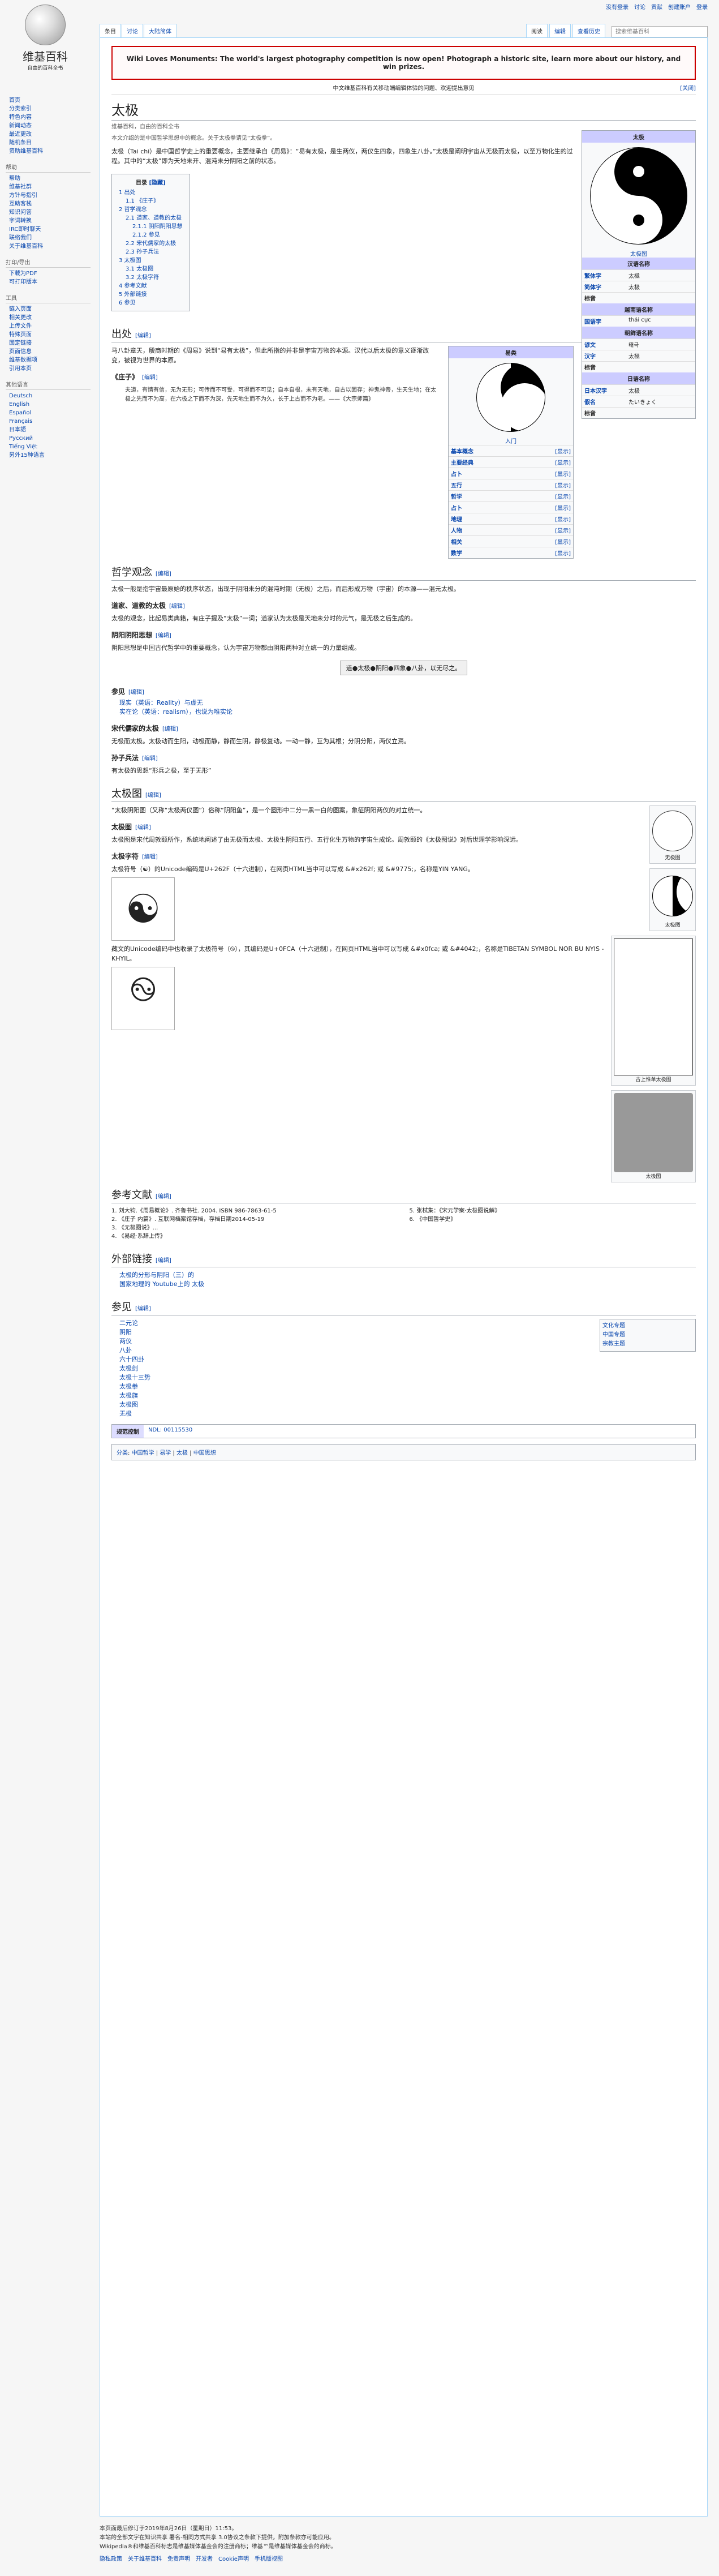 Image resolution: width=719 pixels, height=2576 pixels. Describe the element at coordinates (151, 192) in the screenshot. I see `toc-item: 1 出处` at that location.